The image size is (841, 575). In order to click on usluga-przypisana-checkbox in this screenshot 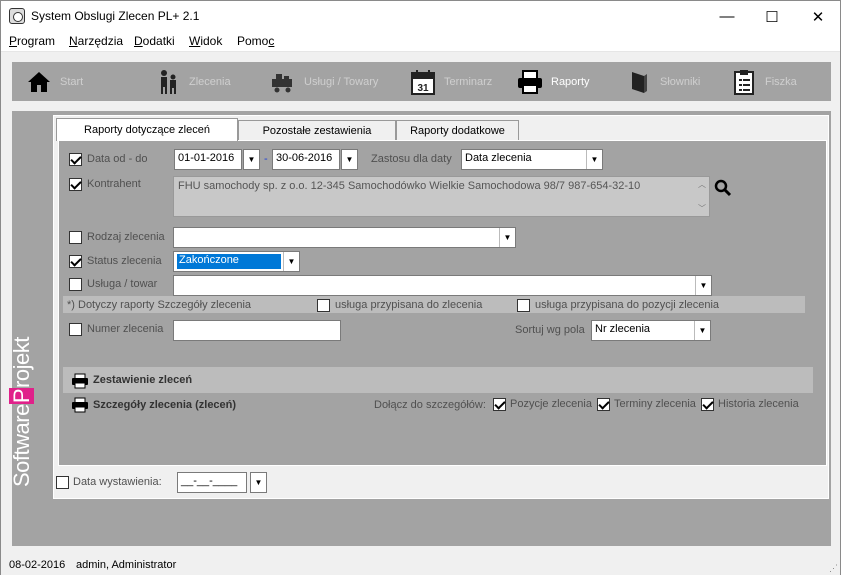, I will do `click(323, 305)`.